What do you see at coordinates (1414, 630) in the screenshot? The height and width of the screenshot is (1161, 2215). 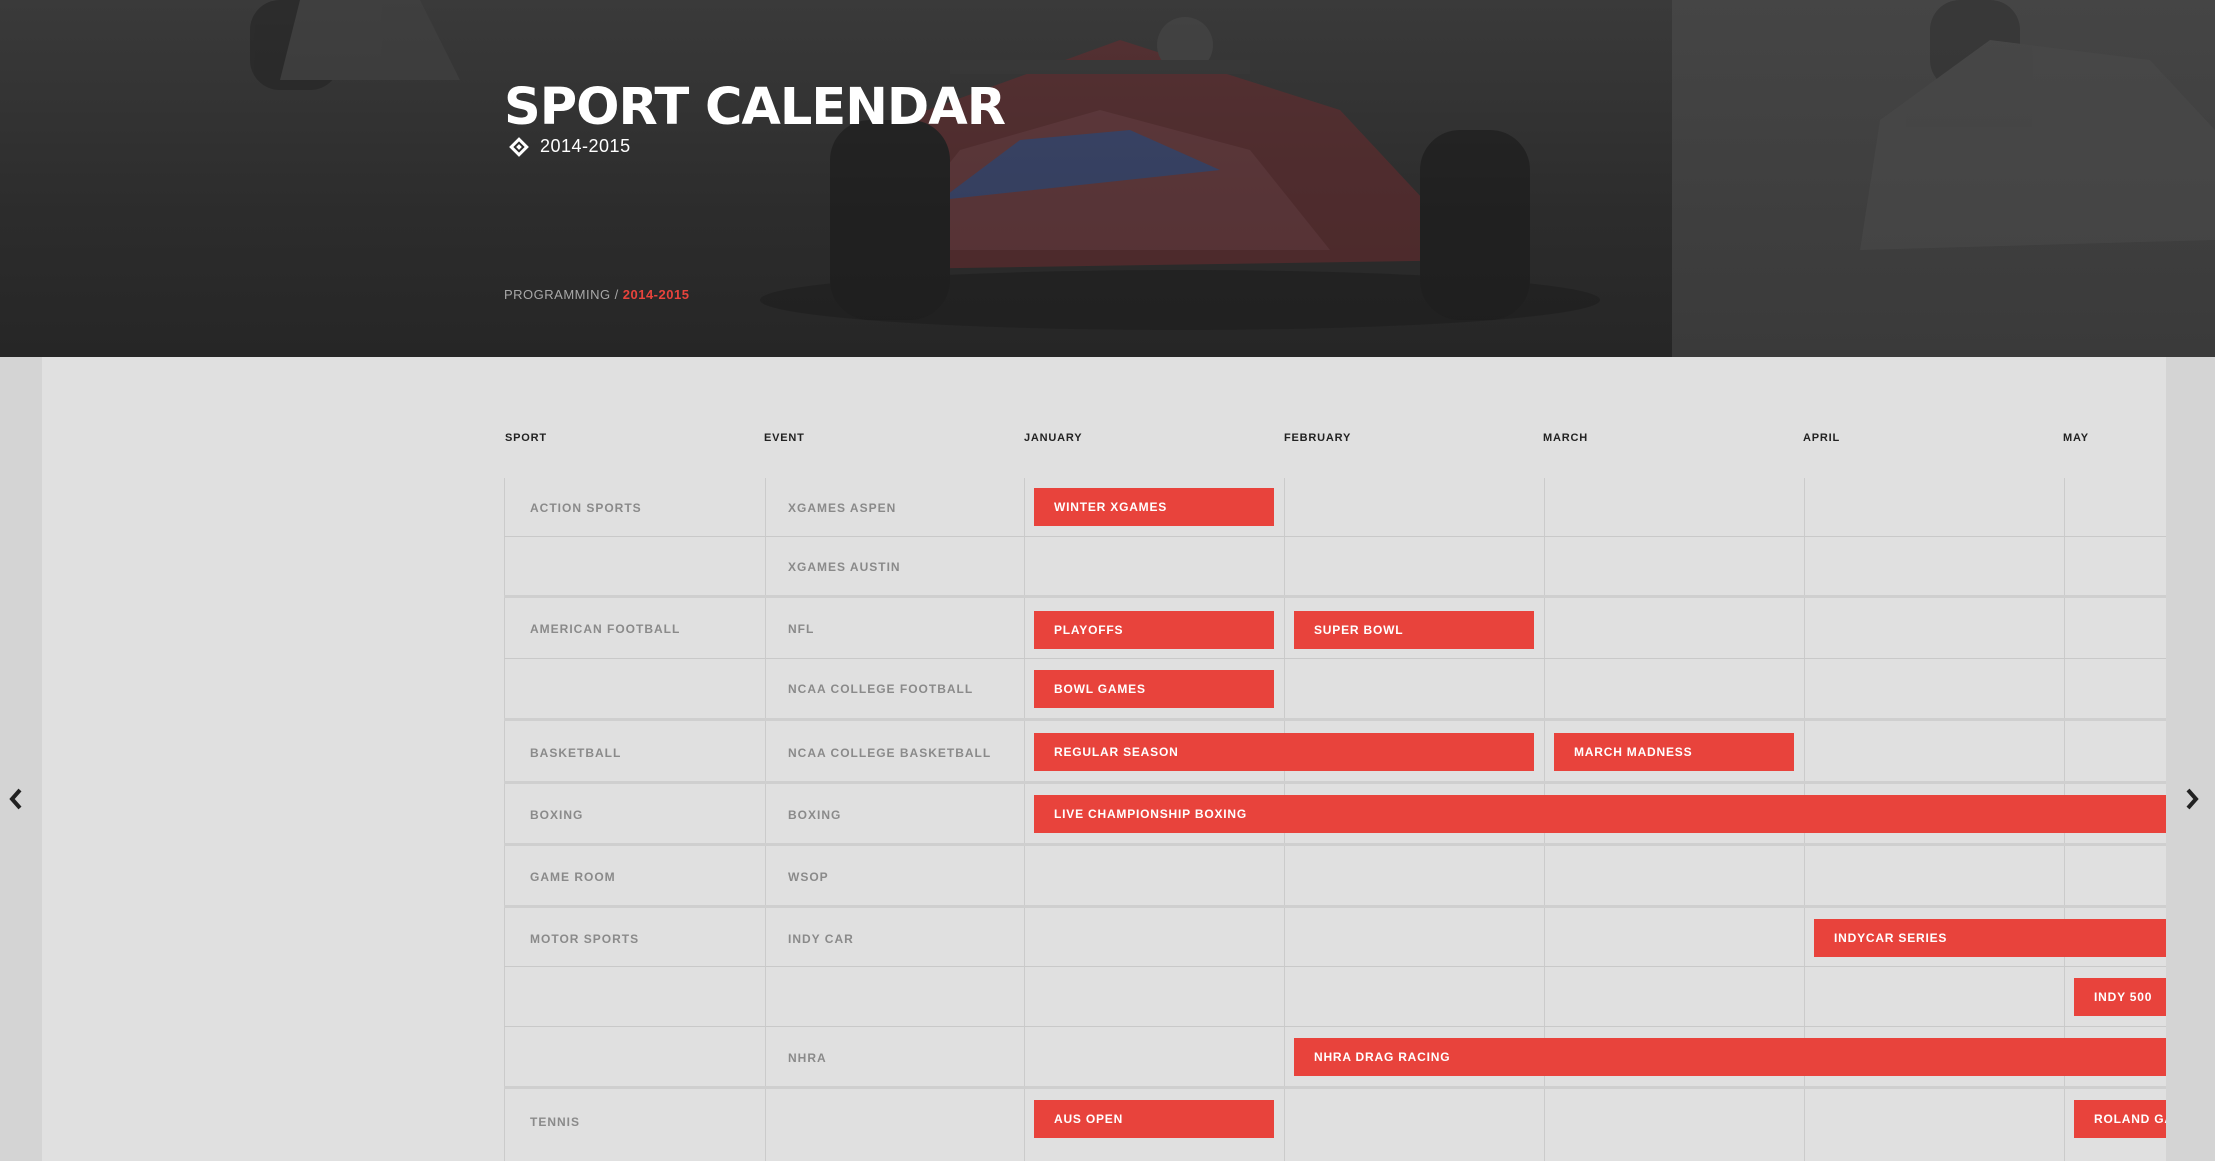 I see `event-bar-super-bowl: SUPER BOWL` at bounding box center [1414, 630].